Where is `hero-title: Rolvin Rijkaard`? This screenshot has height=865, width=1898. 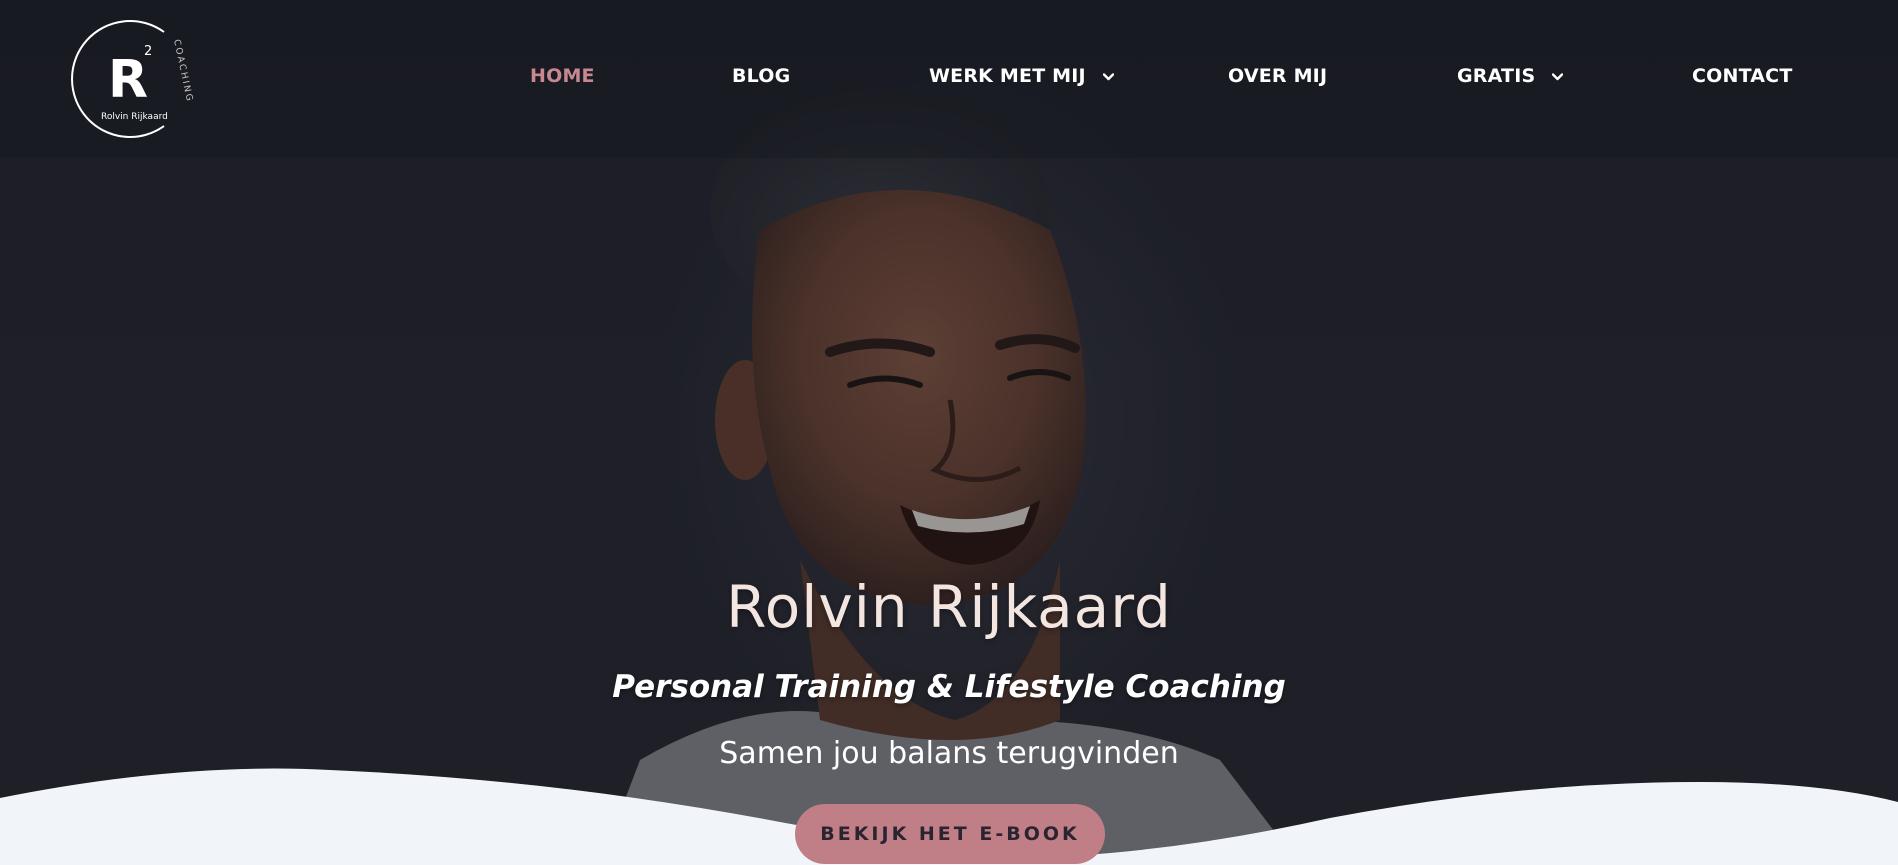
hero-title: Rolvin Rijkaard is located at coordinates (949, 607).